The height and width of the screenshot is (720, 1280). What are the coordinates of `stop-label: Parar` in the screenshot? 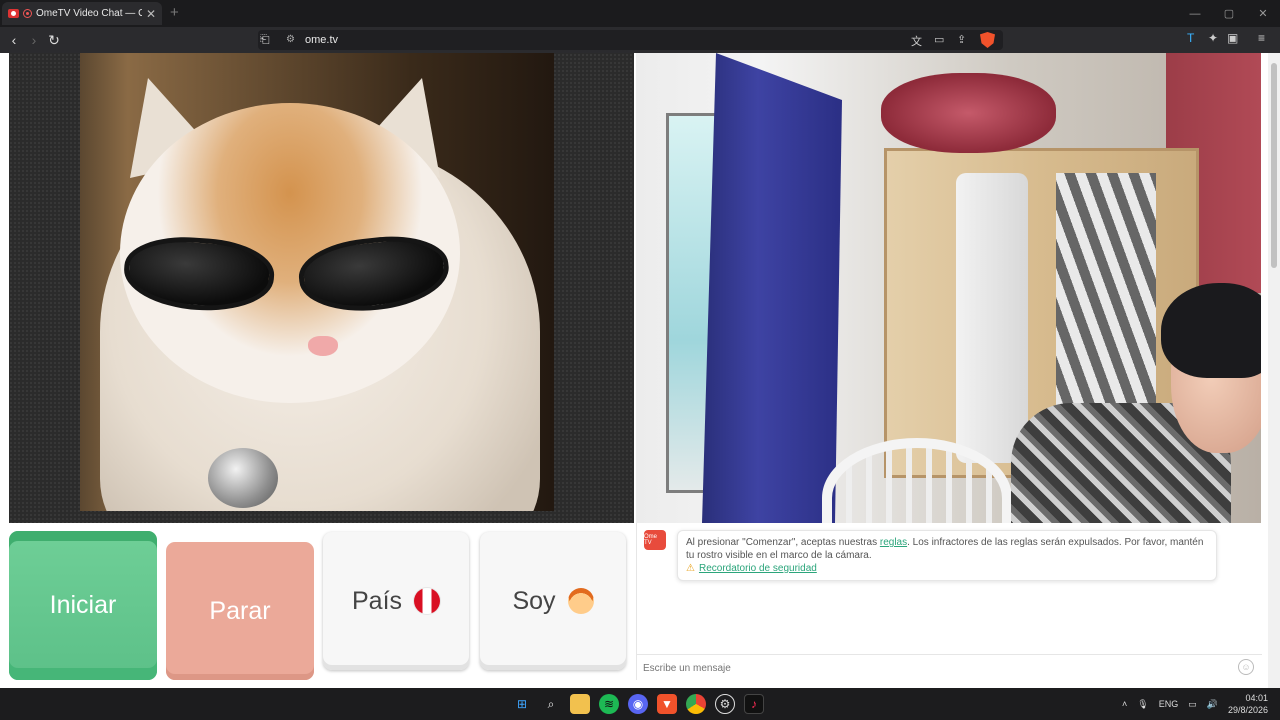 It's located at (240, 610).